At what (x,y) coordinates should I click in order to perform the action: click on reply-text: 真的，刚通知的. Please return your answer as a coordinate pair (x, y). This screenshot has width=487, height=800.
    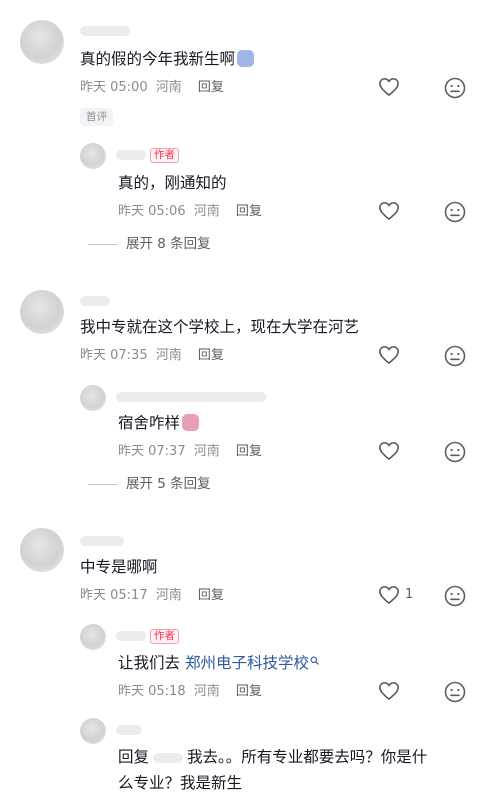
    Looking at the image, I should click on (172, 183).